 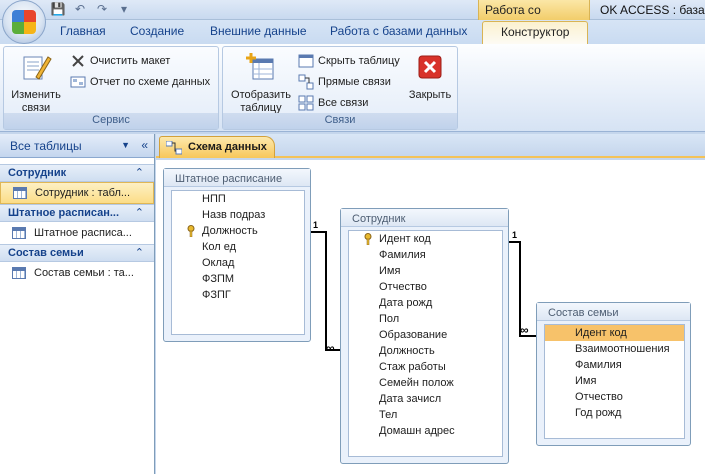 I want to click on undo-icon: ↶, so click(x=80, y=9).